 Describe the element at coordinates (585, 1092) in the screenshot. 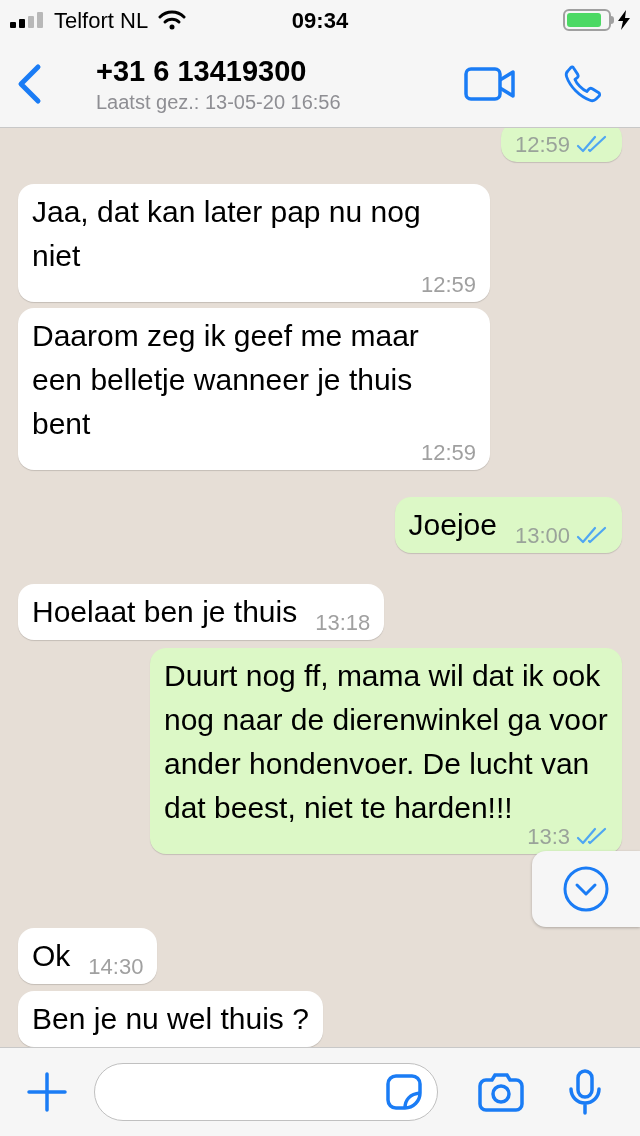

I see `microphone-button` at that location.